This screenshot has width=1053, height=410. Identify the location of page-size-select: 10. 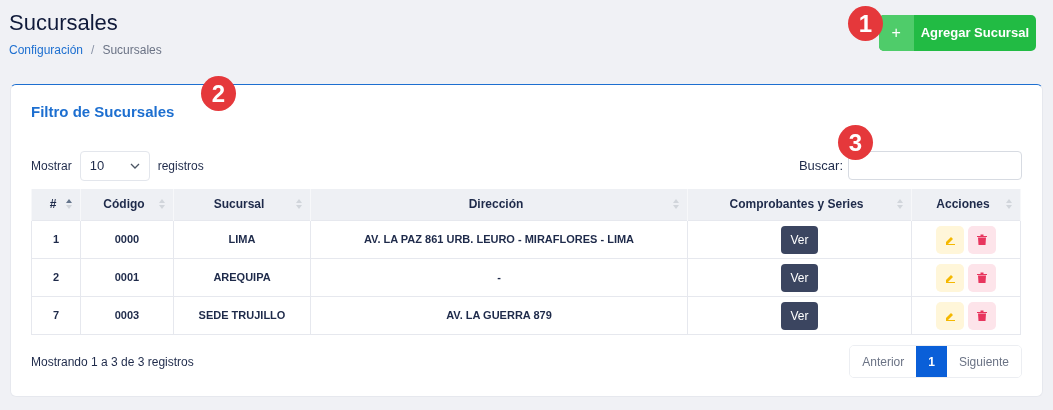
(114, 165).